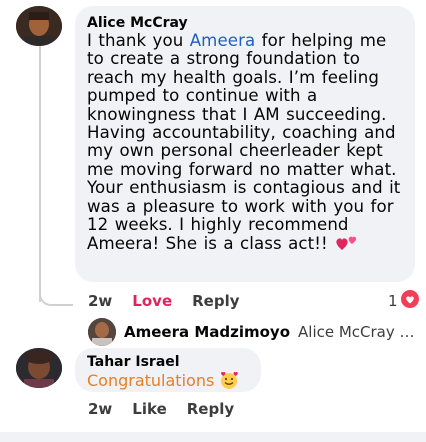 The width and height of the screenshot is (426, 442). I want to click on congrats-text: Congratulations, so click(151, 380).